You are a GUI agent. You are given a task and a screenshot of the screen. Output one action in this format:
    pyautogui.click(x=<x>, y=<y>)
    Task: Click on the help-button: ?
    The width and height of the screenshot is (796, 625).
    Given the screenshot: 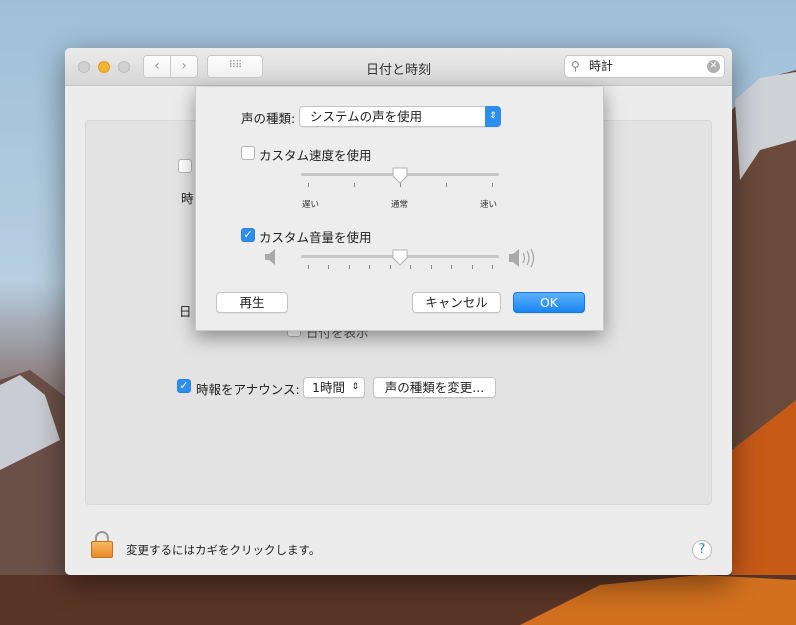 What is the action you would take?
    pyautogui.click(x=702, y=550)
    